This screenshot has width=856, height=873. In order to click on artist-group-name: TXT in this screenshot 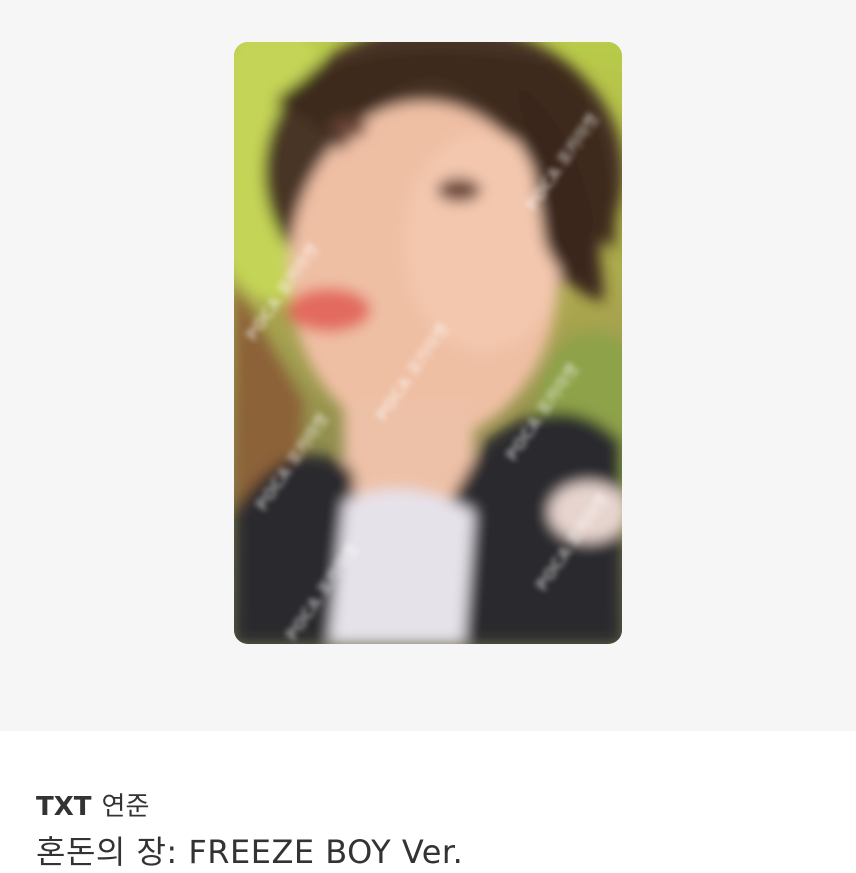, I will do `click(64, 807)`.